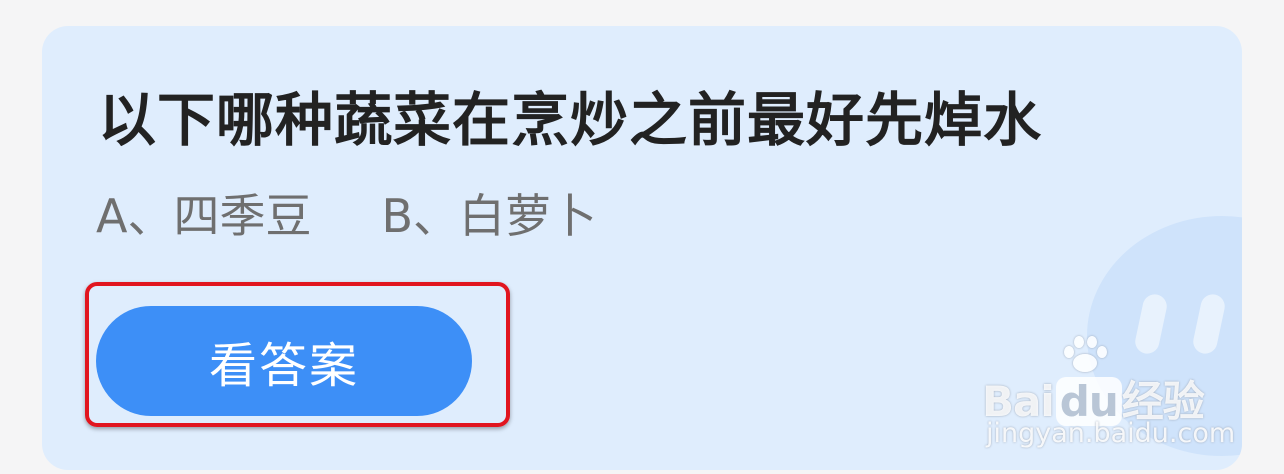 The height and width of the screenshot is (474, 1284). I want to click on baidu-paw-icon, so click(1085, 353).